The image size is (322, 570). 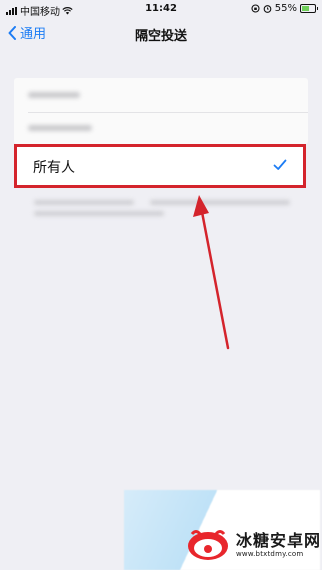 I want to click on watermark-text: 冰糖安卓网 www.btxtdmy.com, so click(x=279, y=545).